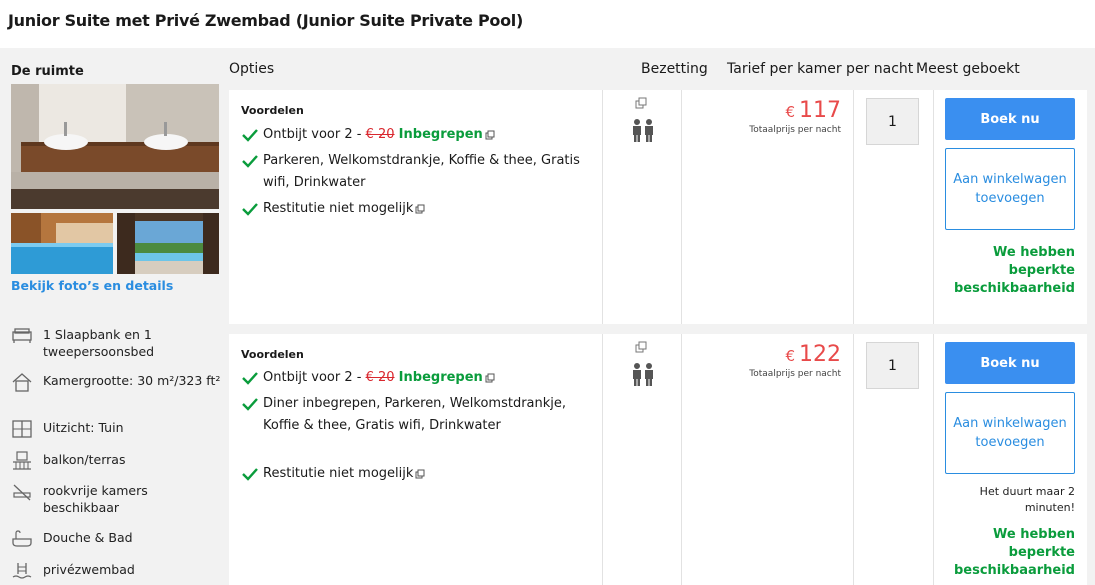 The image size is (1095, 585). I want to click on amenity-label: privézwembad, so click(89, 569).